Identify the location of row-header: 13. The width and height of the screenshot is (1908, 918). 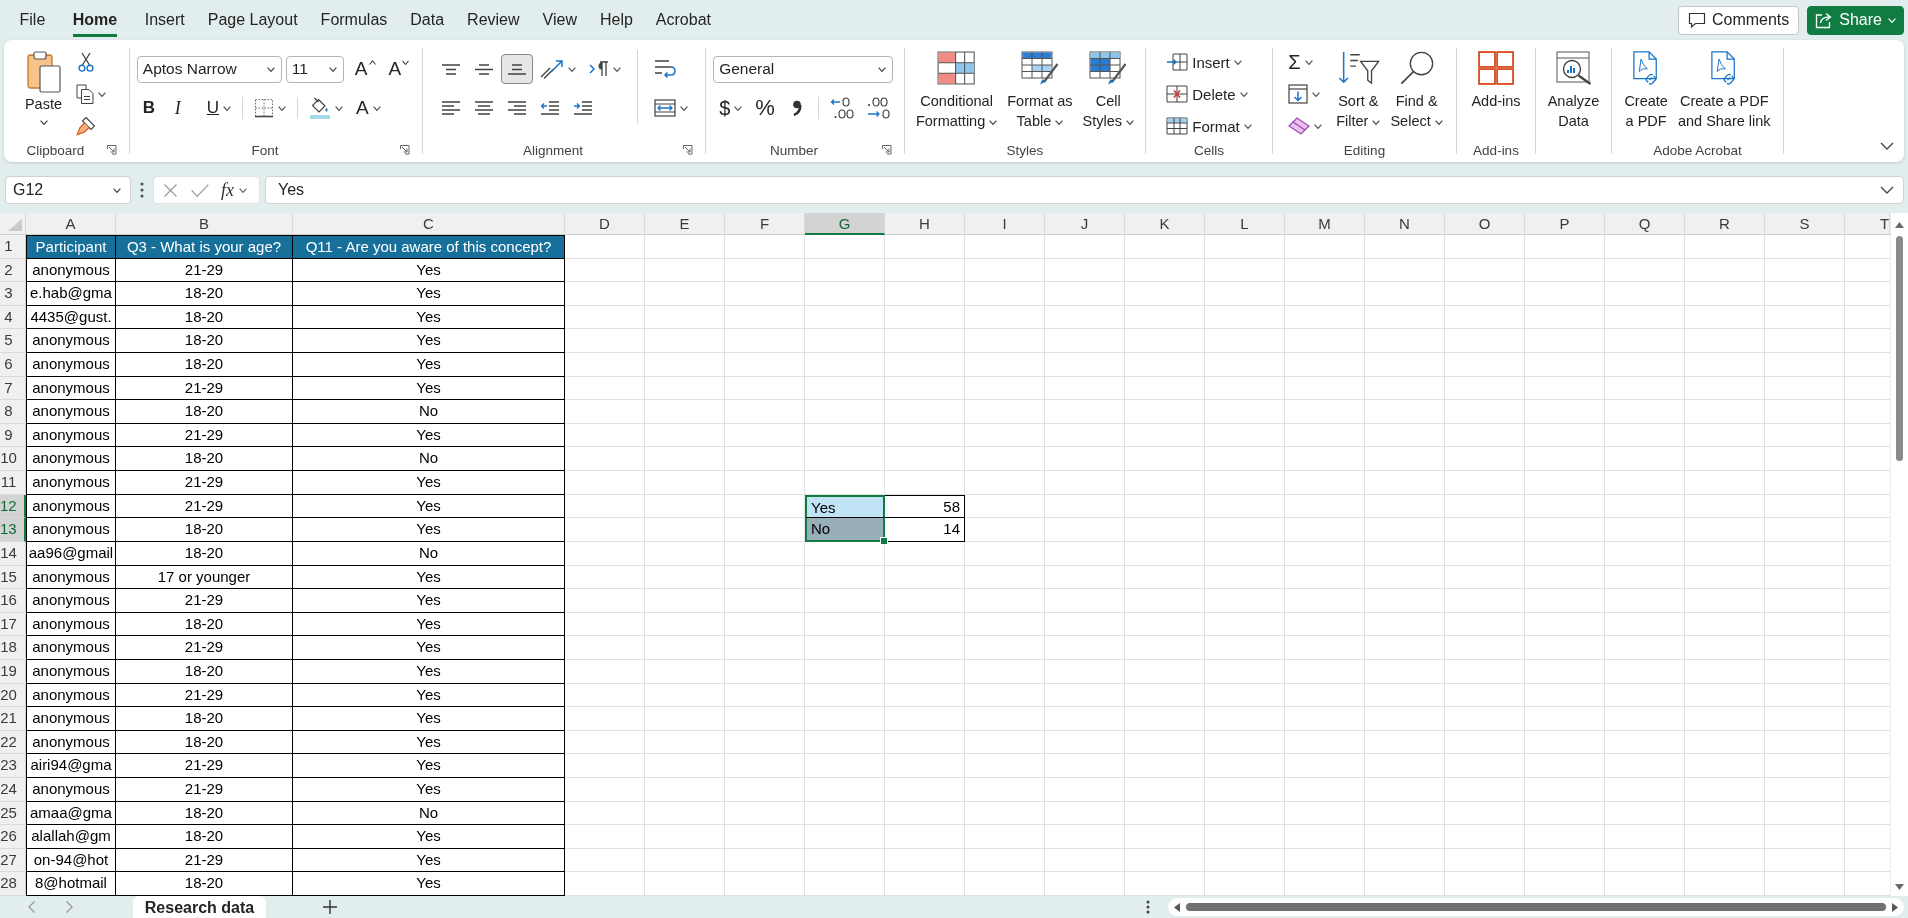
(13, 530).